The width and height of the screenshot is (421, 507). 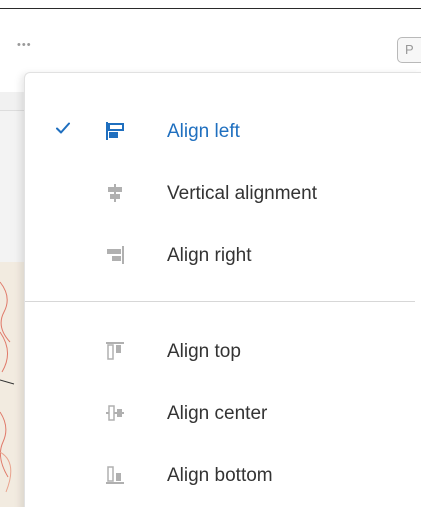 What do you see at coordinates (12, 384) in the screenshot?
I see `background-map-thumbnail` at bounding box center [12, 384].